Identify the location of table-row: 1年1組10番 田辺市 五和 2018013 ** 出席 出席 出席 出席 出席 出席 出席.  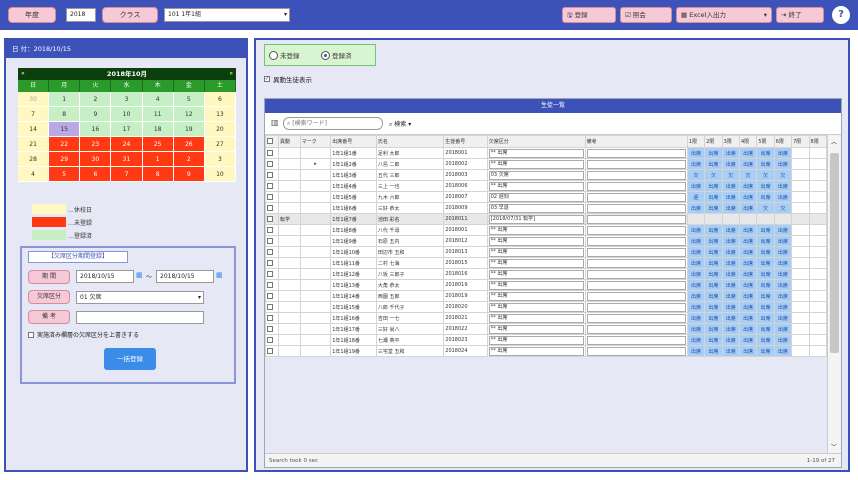
(546, 252).